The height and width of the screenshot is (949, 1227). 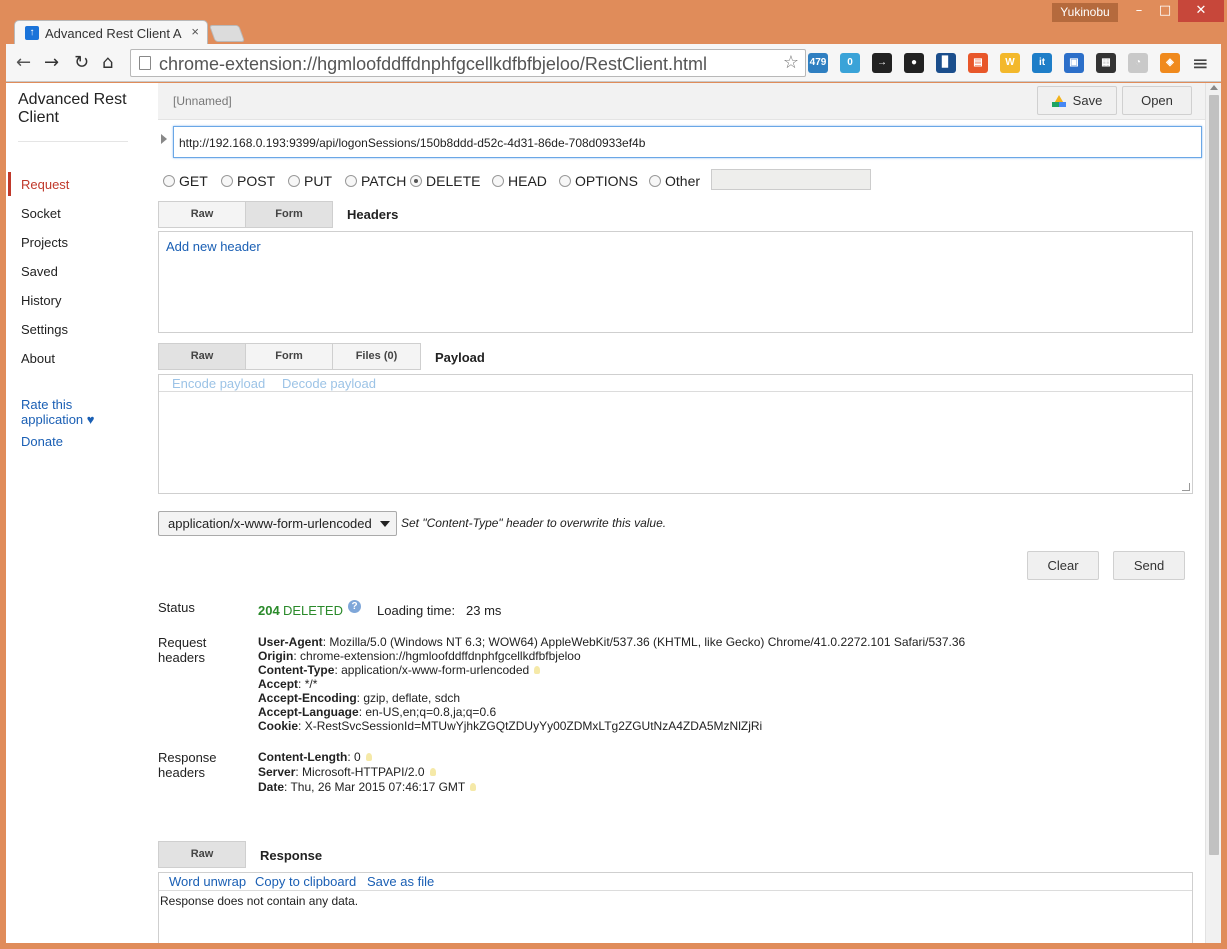 What do you see at coordinates (45, 184) in the screenshot?
I see `sidebar-item-request: Request` at bounding box center [45, 184].